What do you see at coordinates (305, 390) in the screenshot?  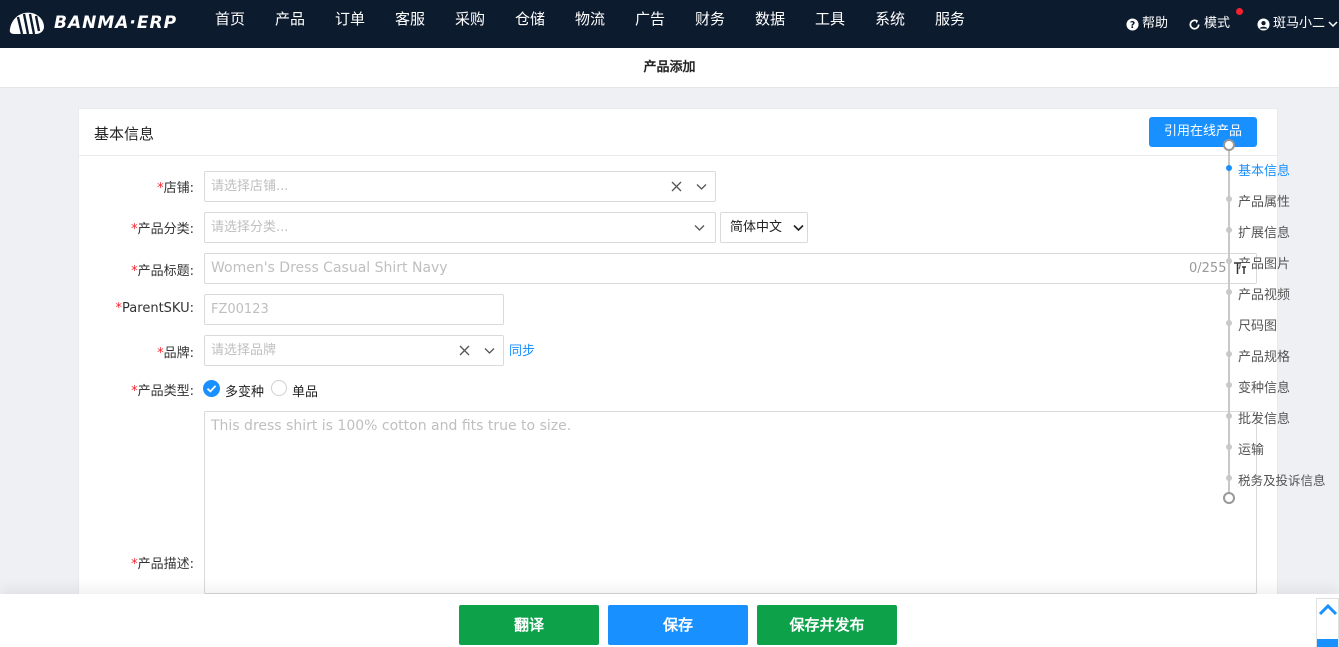 I see `radio-single-label: 单品` at bounding box center [305, 390].